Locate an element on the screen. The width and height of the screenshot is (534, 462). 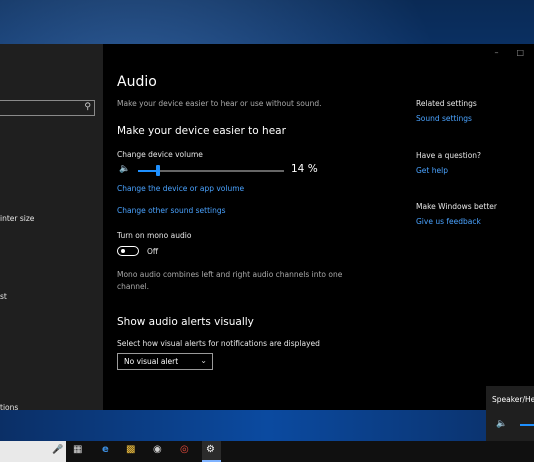
volume-value: 14 % is located at coordinates (304, 169).